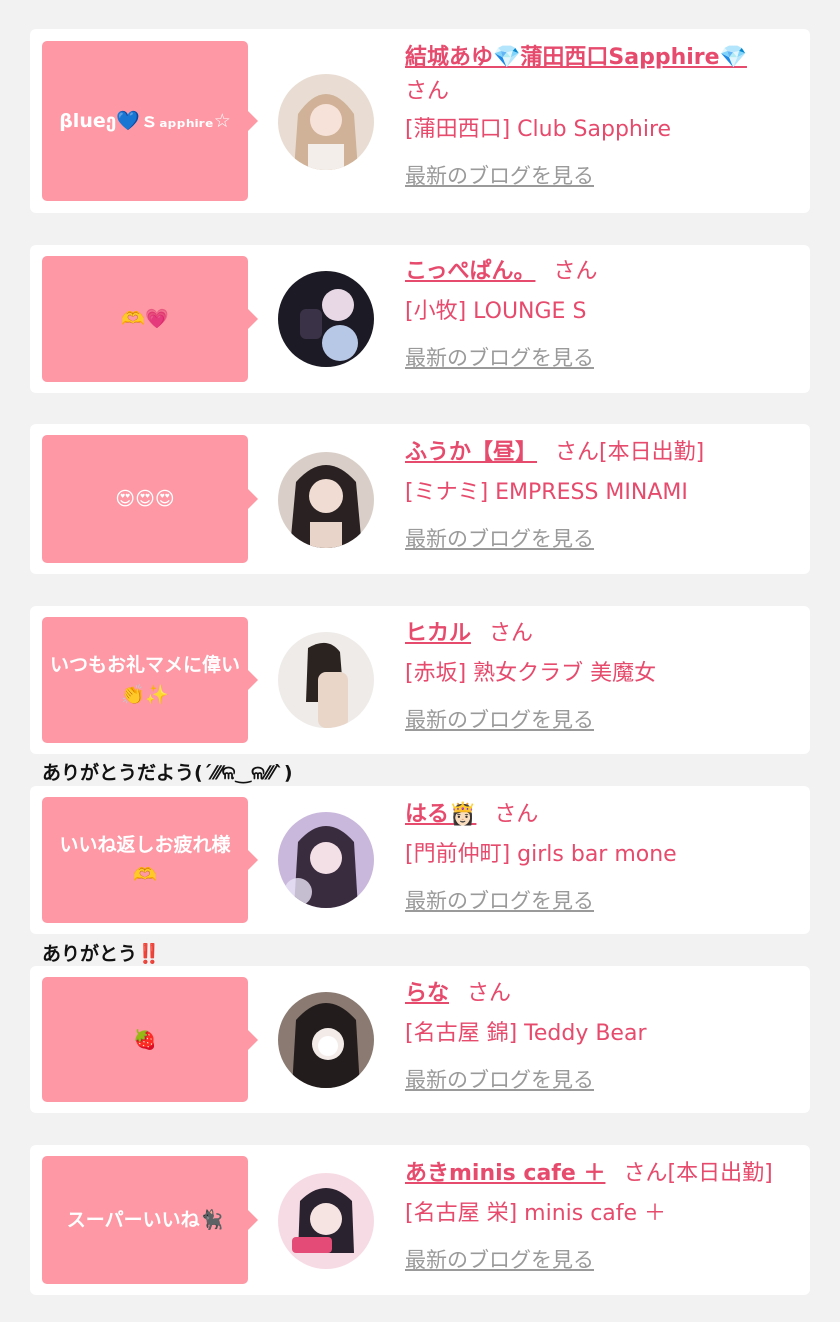 The height and width of the screenshot is (1322, 840). I want to click on message-text: スーパーいいね🐈‍⬛, so click(145, 1220).